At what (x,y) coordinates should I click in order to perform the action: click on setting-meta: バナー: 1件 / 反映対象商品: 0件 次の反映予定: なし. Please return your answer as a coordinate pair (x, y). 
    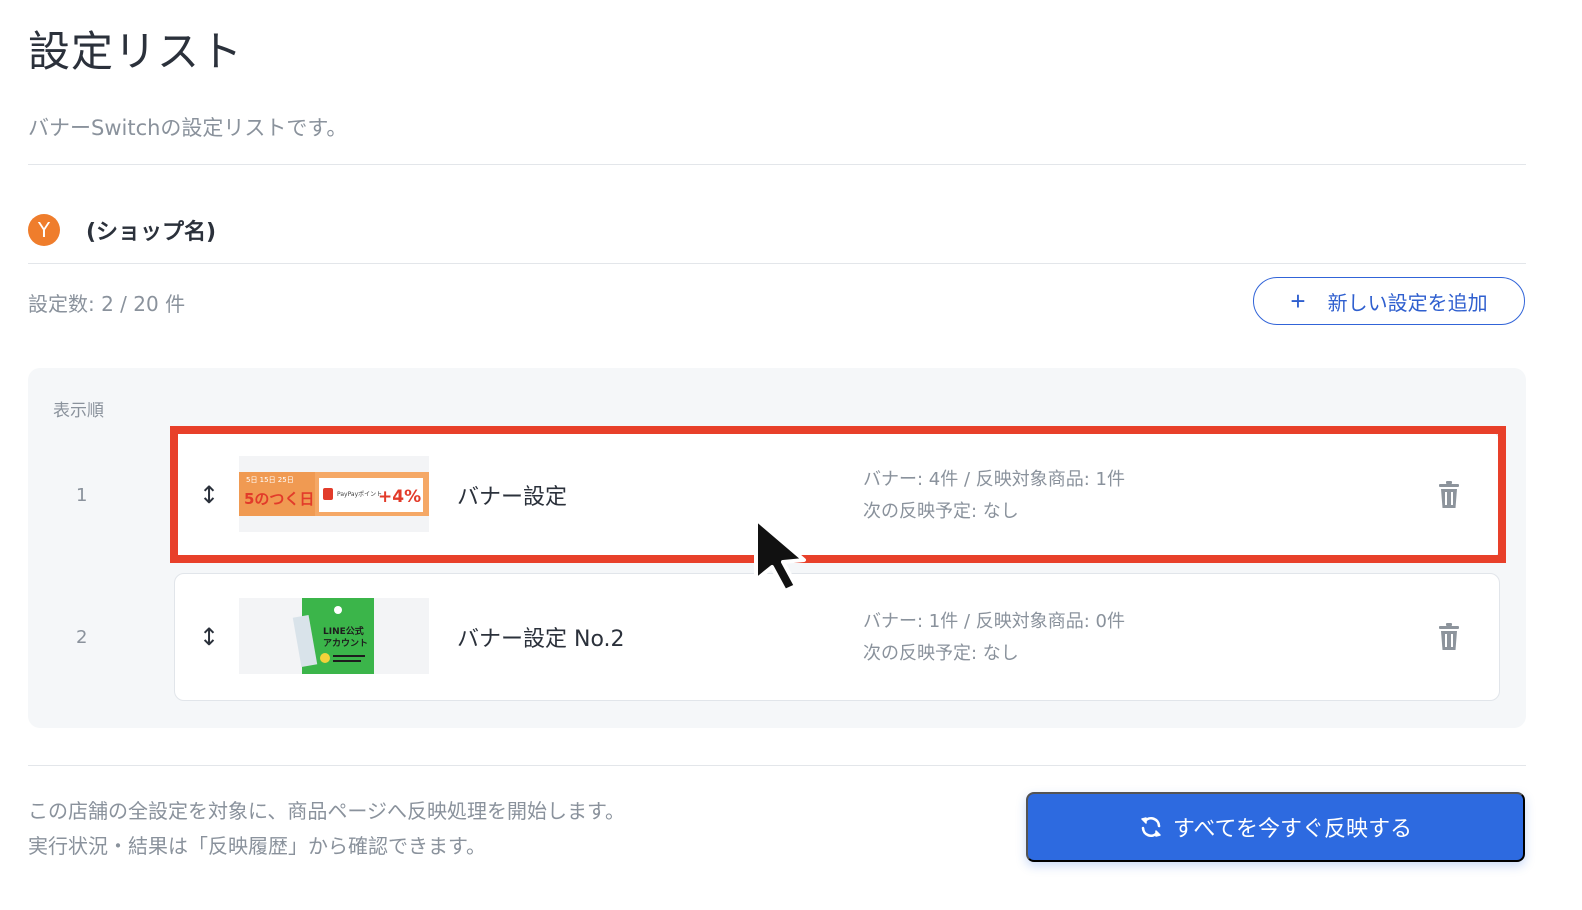
    Looking at the image, I should click on (994, 638).